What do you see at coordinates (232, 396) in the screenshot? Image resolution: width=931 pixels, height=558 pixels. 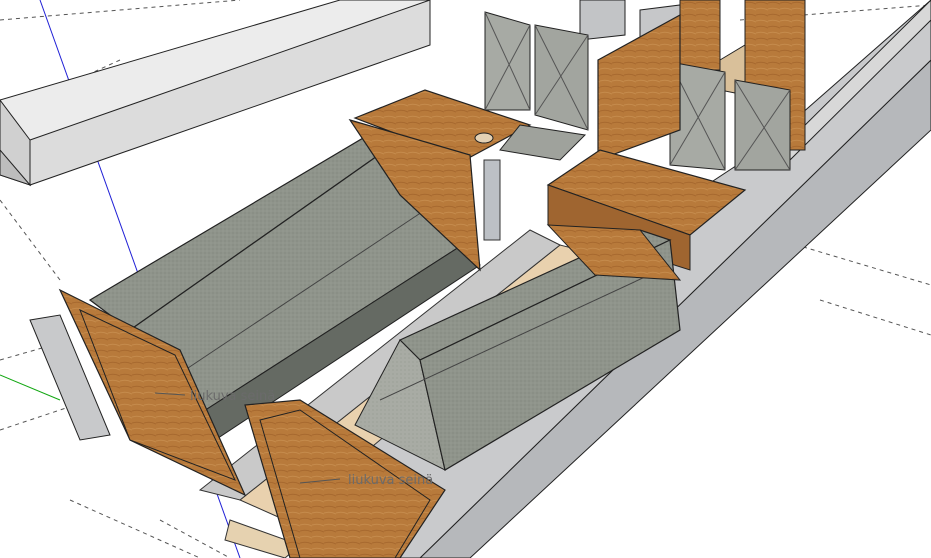 I see `annotation-label-1: liukuva seinä` at bounding box center [232, 396].